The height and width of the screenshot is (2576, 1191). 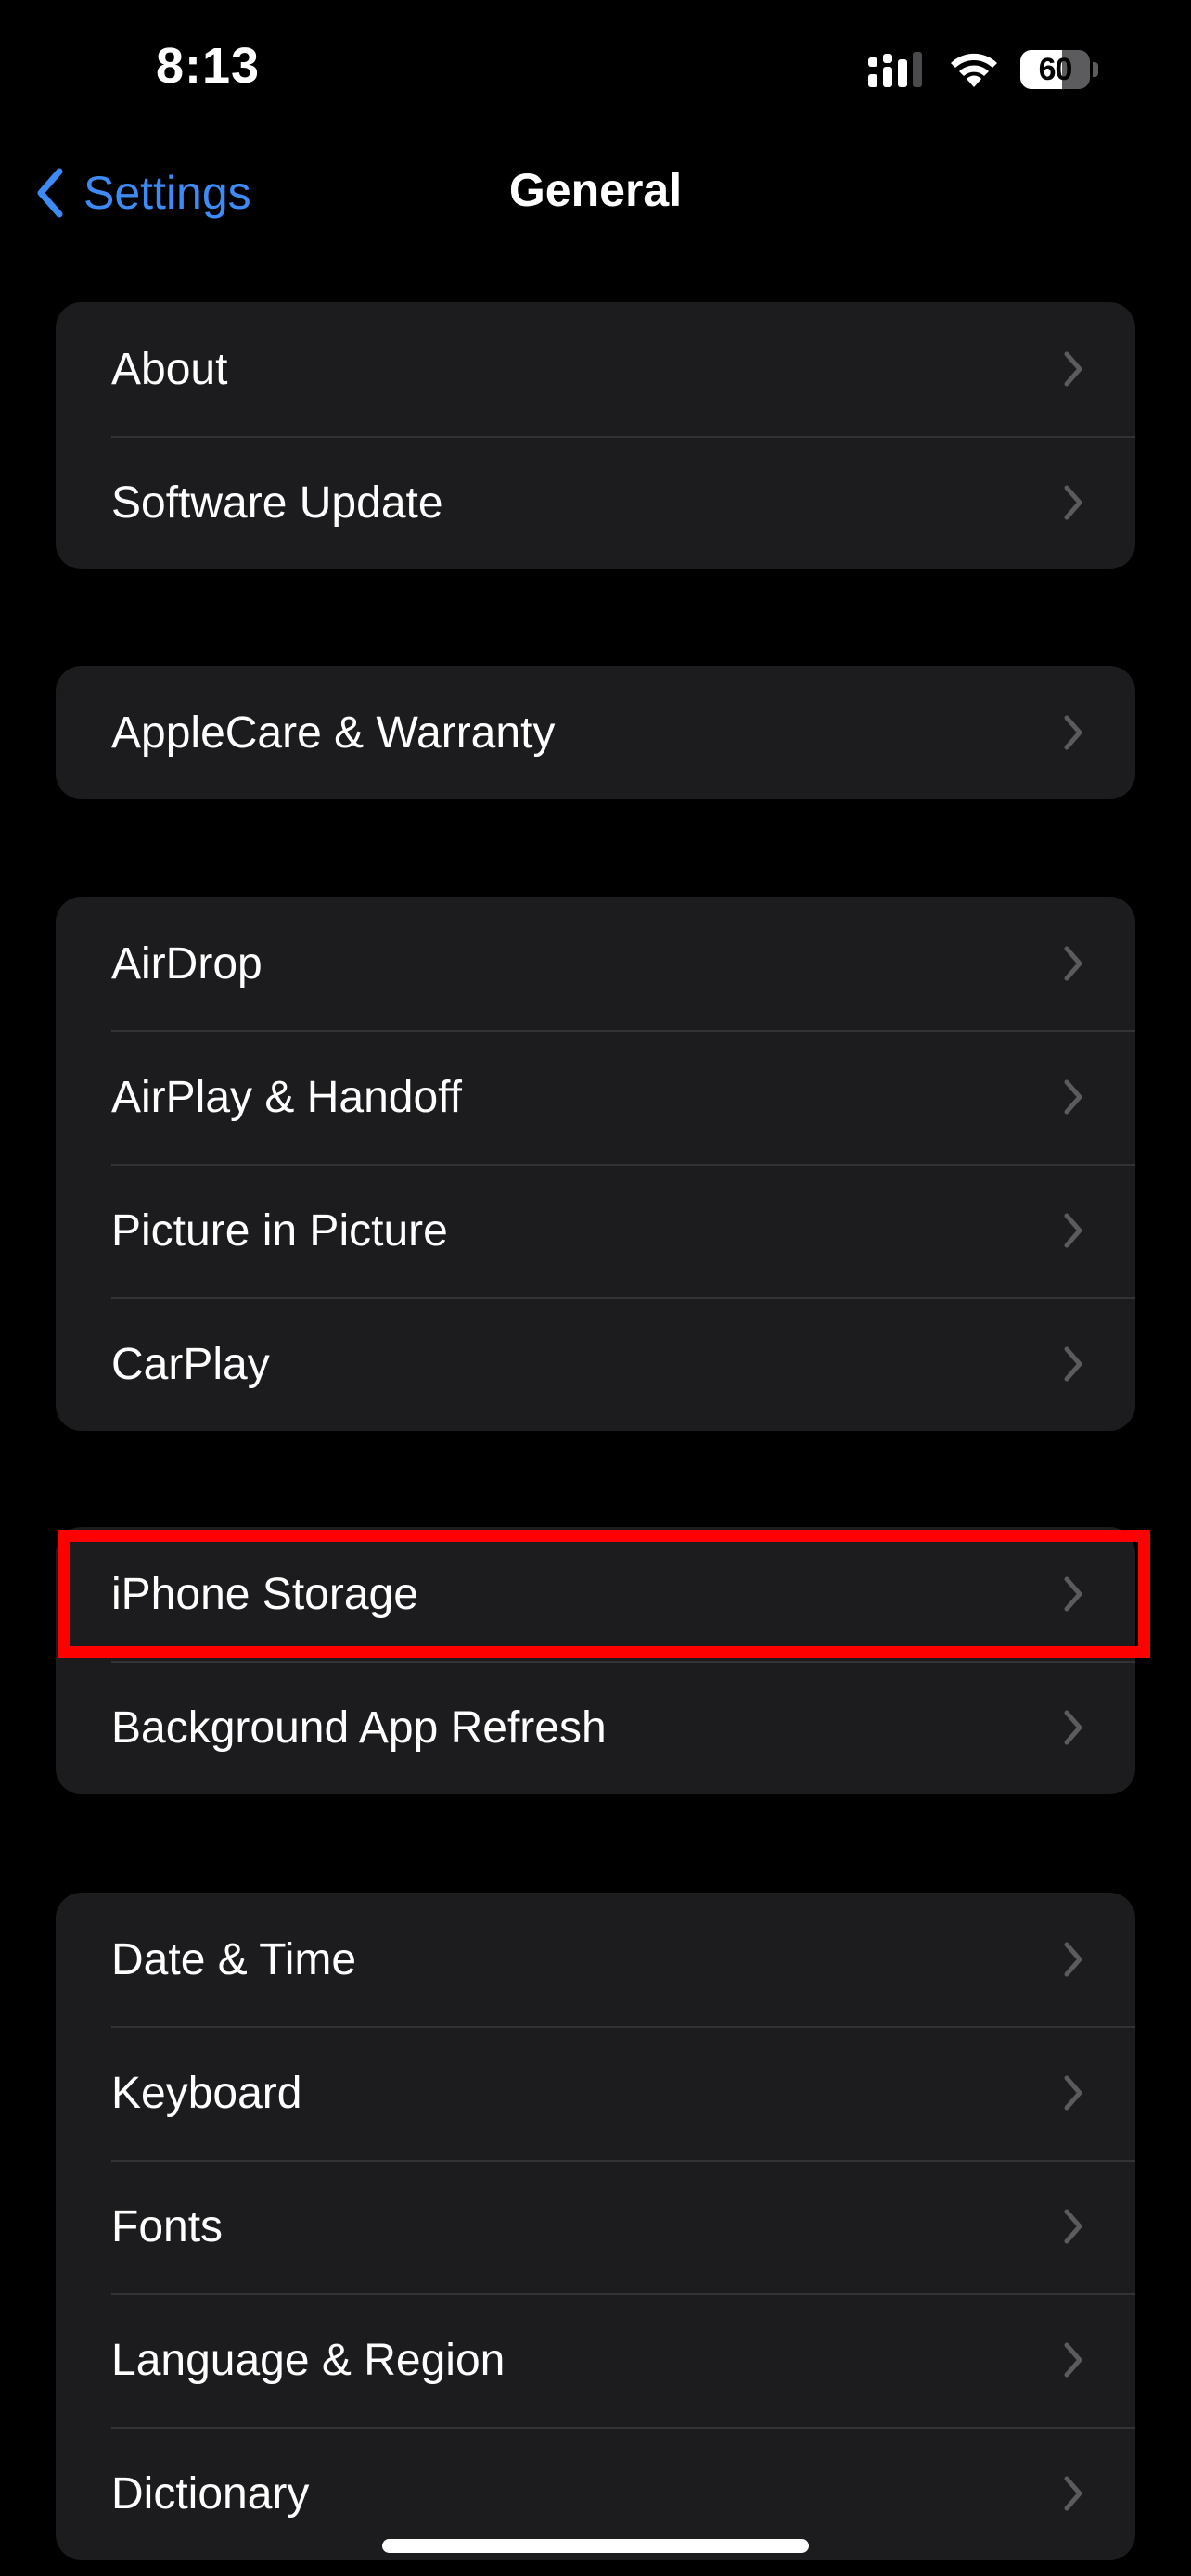 What do you see at coordinates (595, 964) in the screenshot?
I see `row-airdrop: AirDrop` at bounding box center [595, 964].